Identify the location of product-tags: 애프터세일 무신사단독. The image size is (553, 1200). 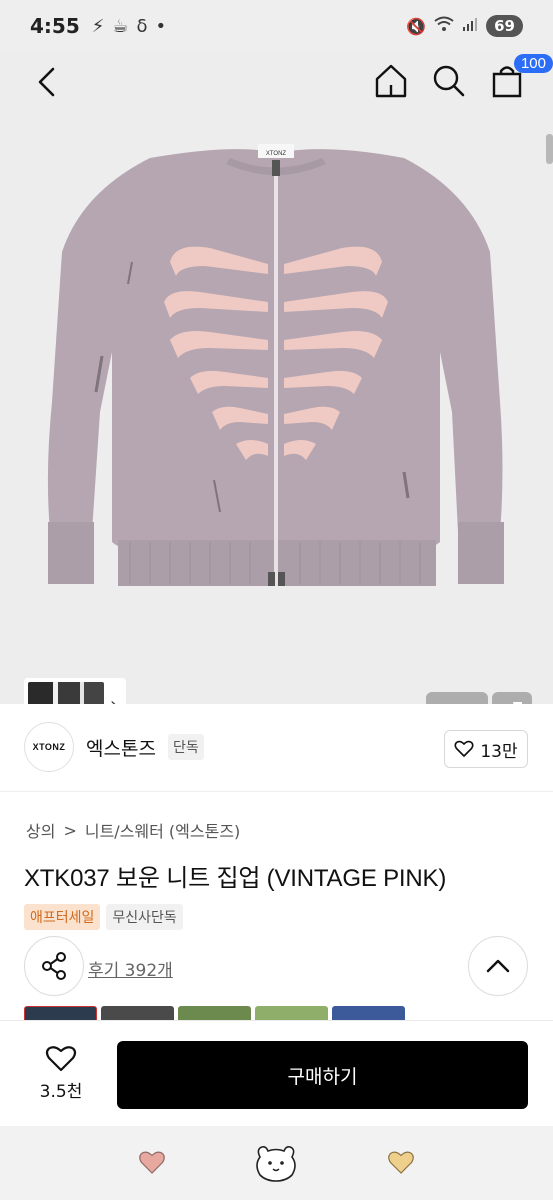
(103, 917).